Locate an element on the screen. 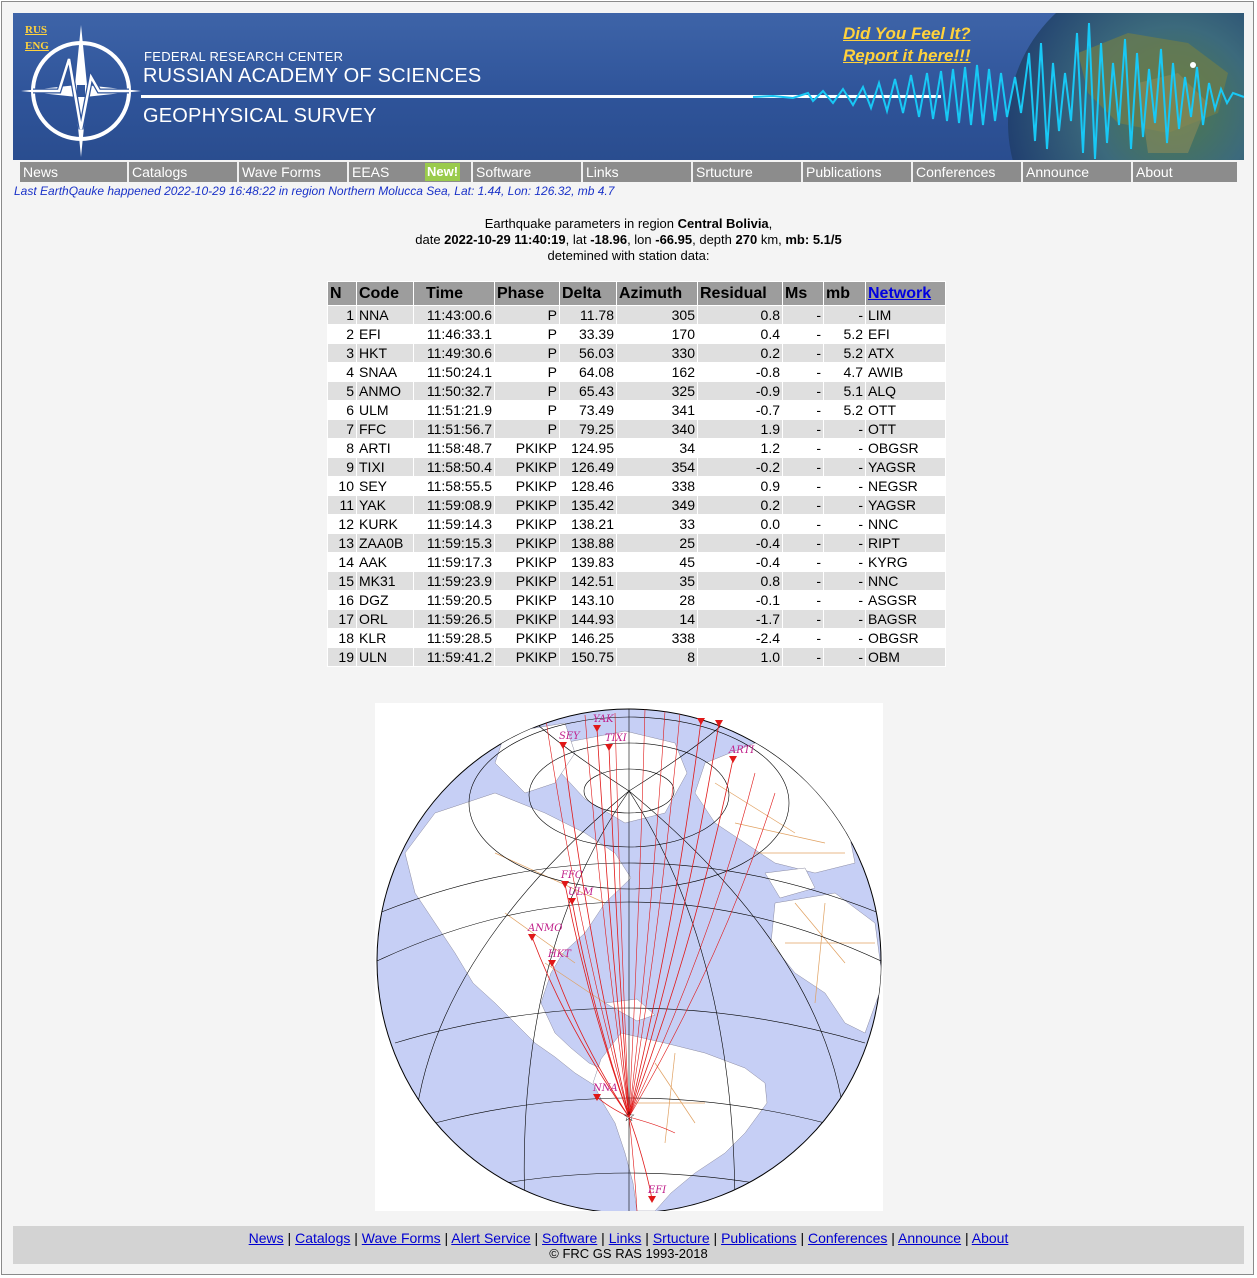  footer-link-announce: Announce is located at coordinates (929, 1238).